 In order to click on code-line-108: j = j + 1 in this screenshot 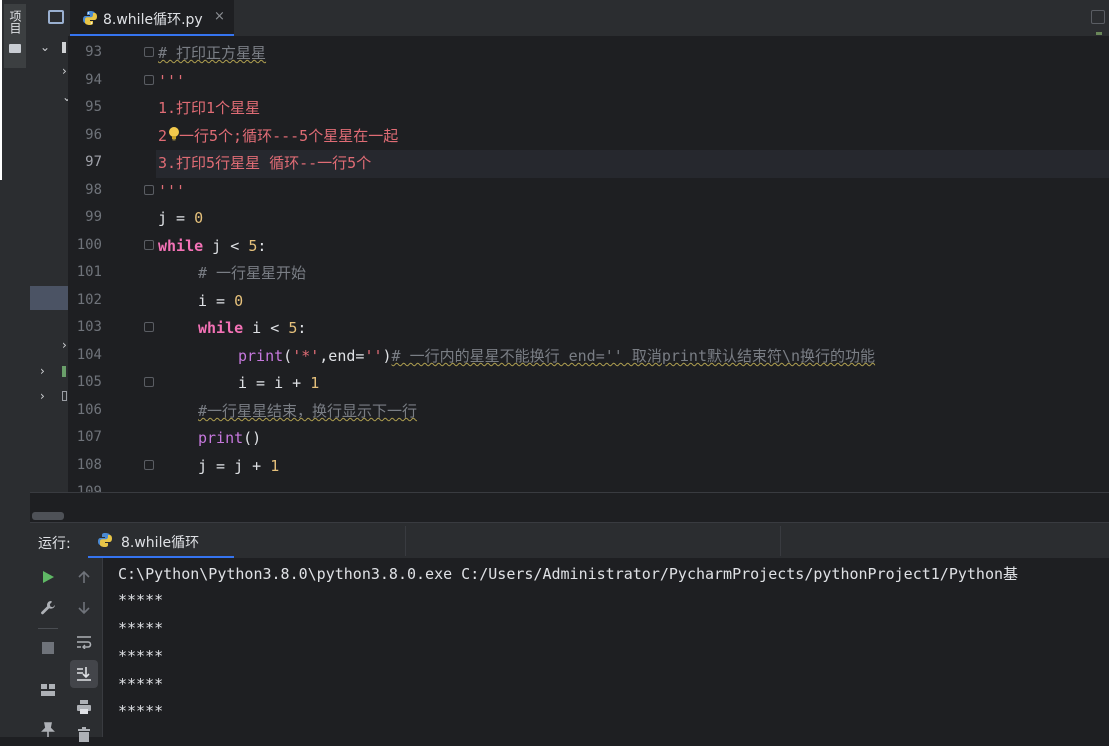, I will do `click(238, 466)`.